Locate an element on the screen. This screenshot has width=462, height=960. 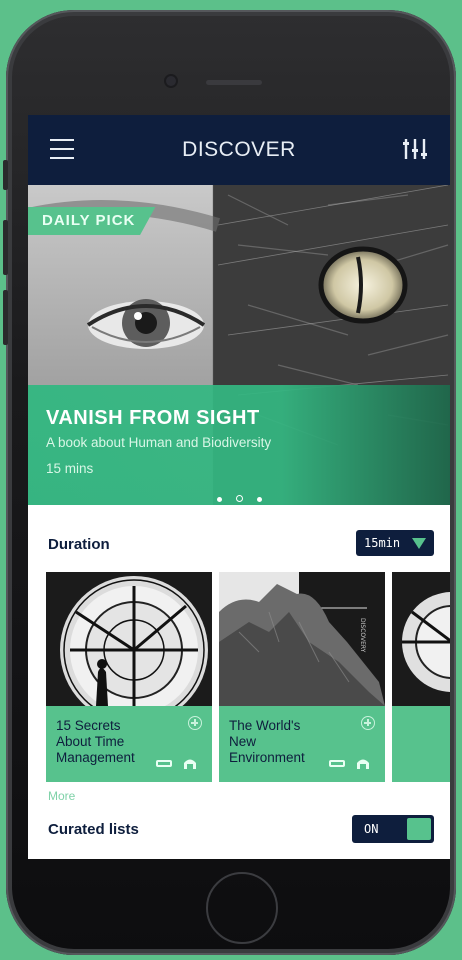
book-title: 15 Secrets About Time Management is located at coordinates (95, 741).